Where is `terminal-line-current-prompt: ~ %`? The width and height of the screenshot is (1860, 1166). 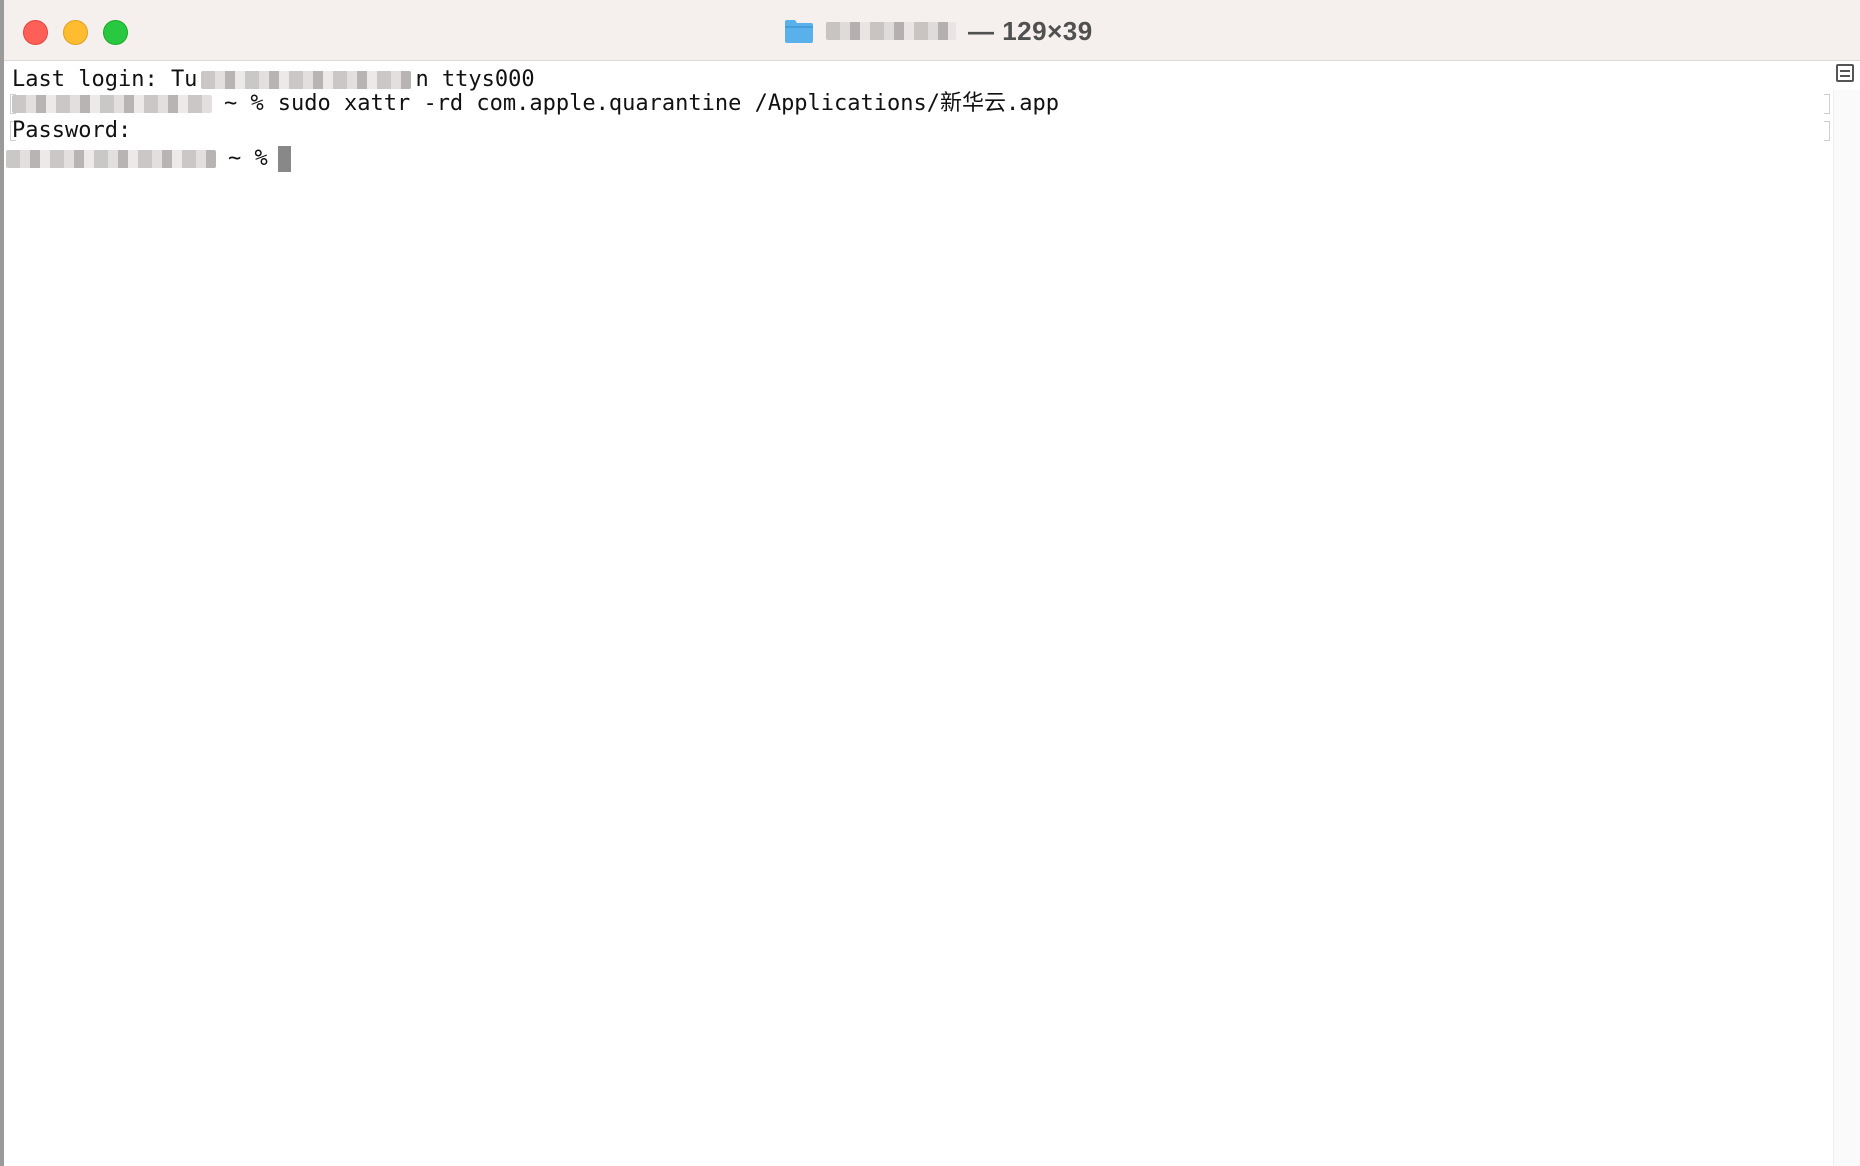 terminal-line-current-prompt: ~ % is located at coordinates (148, 159).